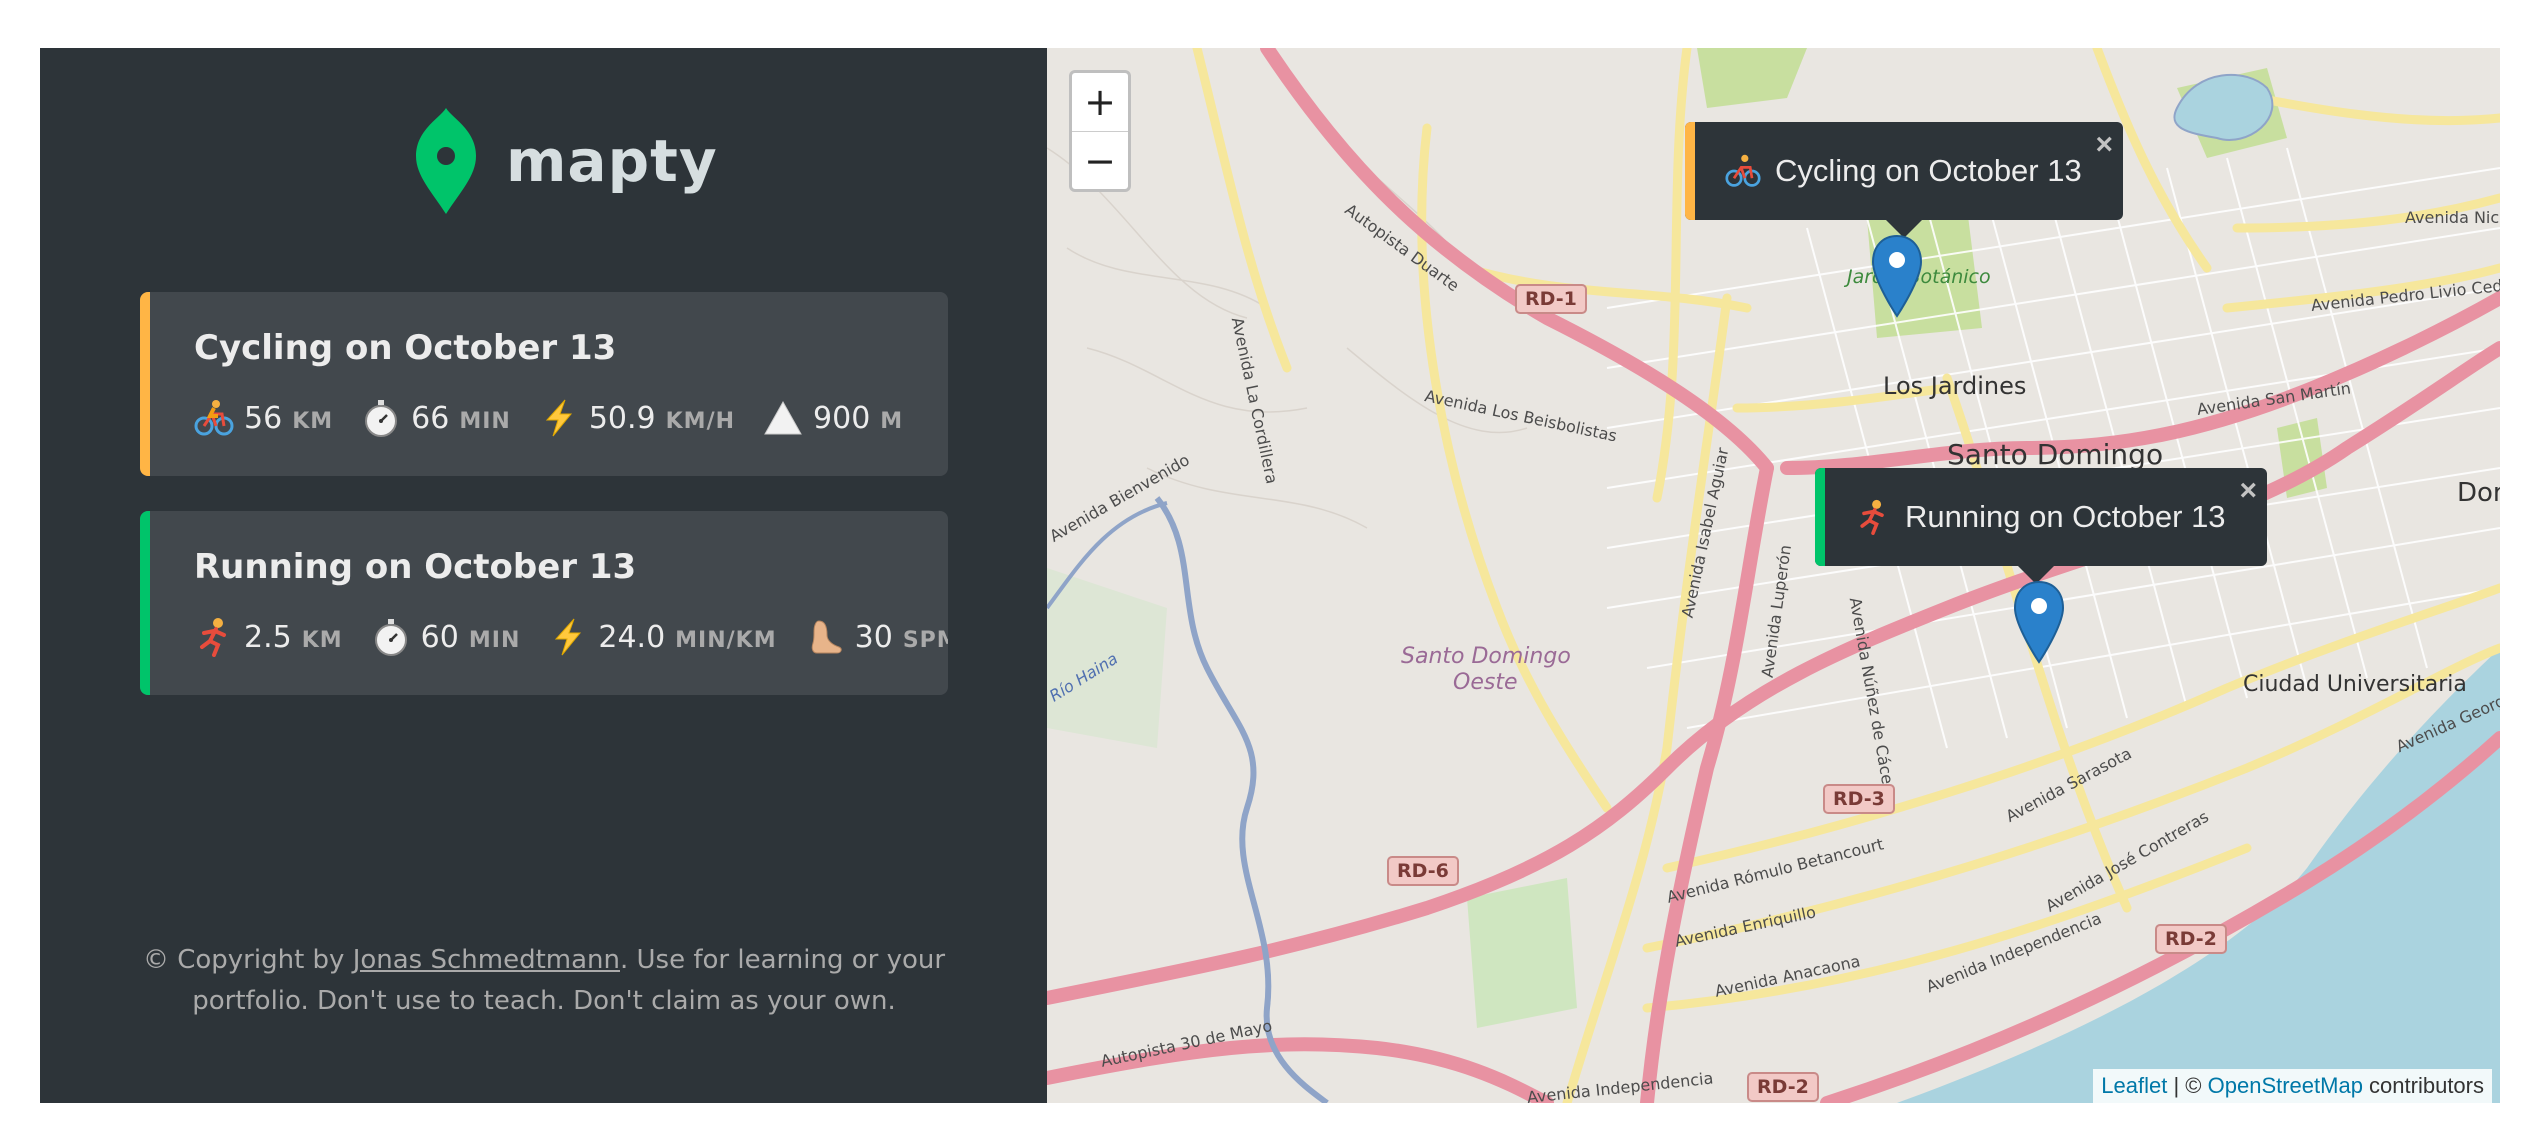 The height and width of the screenshot is (1145, 2537). I want to click on duration-value: 66, so click(430, 418).